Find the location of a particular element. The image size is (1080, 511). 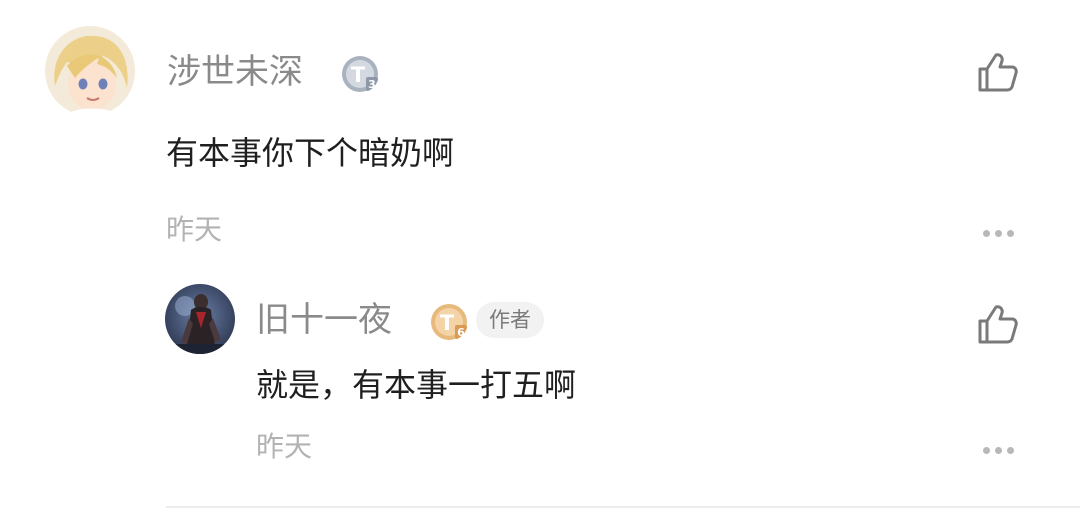

divider is located at coordinates (623, 507).